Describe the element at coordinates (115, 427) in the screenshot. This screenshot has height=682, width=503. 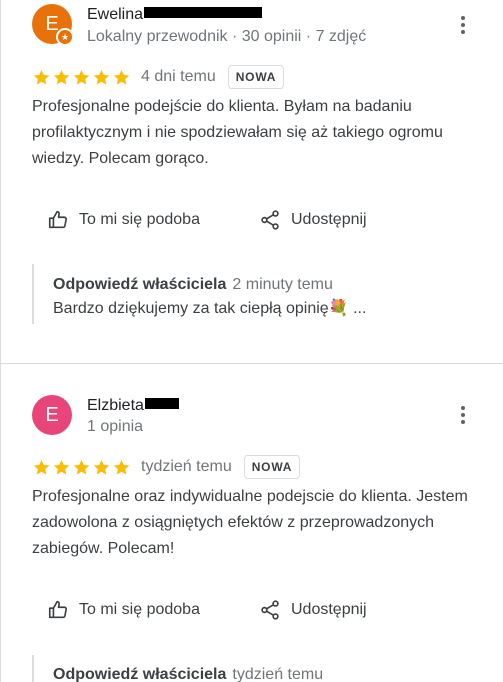
I see `author-meta: 1 opinia` at that location.